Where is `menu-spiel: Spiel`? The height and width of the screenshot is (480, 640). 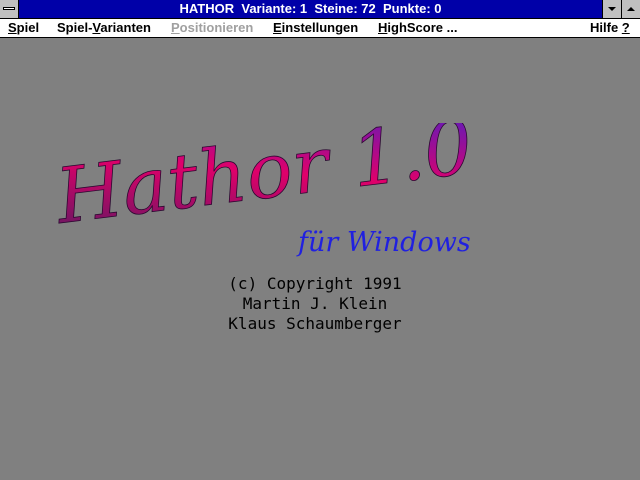 menu-spiel: Spiel is located at coordinates (23, 28).